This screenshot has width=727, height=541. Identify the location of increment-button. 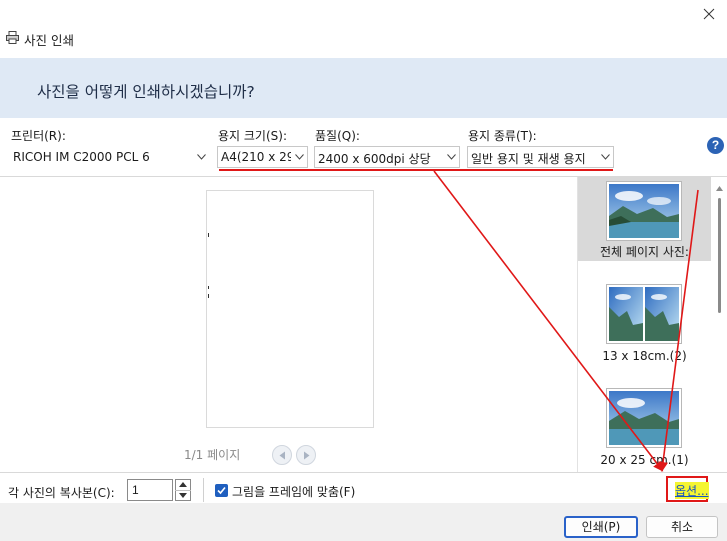
(183, 485).